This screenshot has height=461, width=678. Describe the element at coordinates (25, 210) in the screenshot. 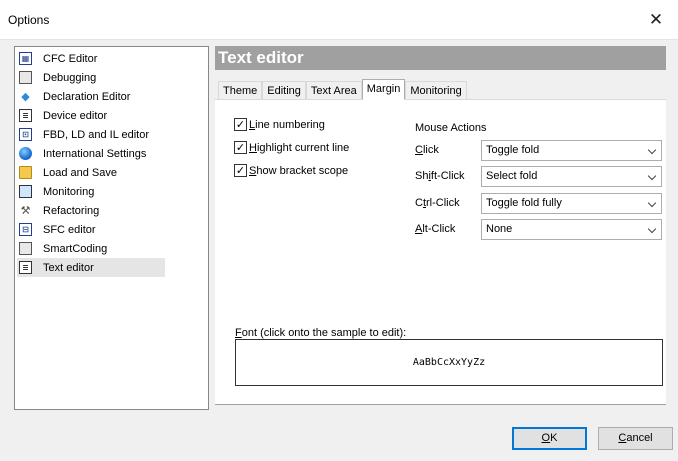

I see `refactoring-icon: ⚒` at that location.